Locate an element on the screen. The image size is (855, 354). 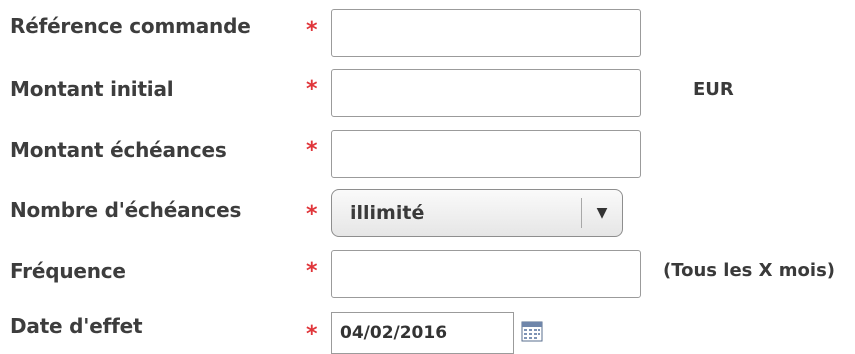
chevron-down-icon: ▼ is located at coordinates (602, 213).